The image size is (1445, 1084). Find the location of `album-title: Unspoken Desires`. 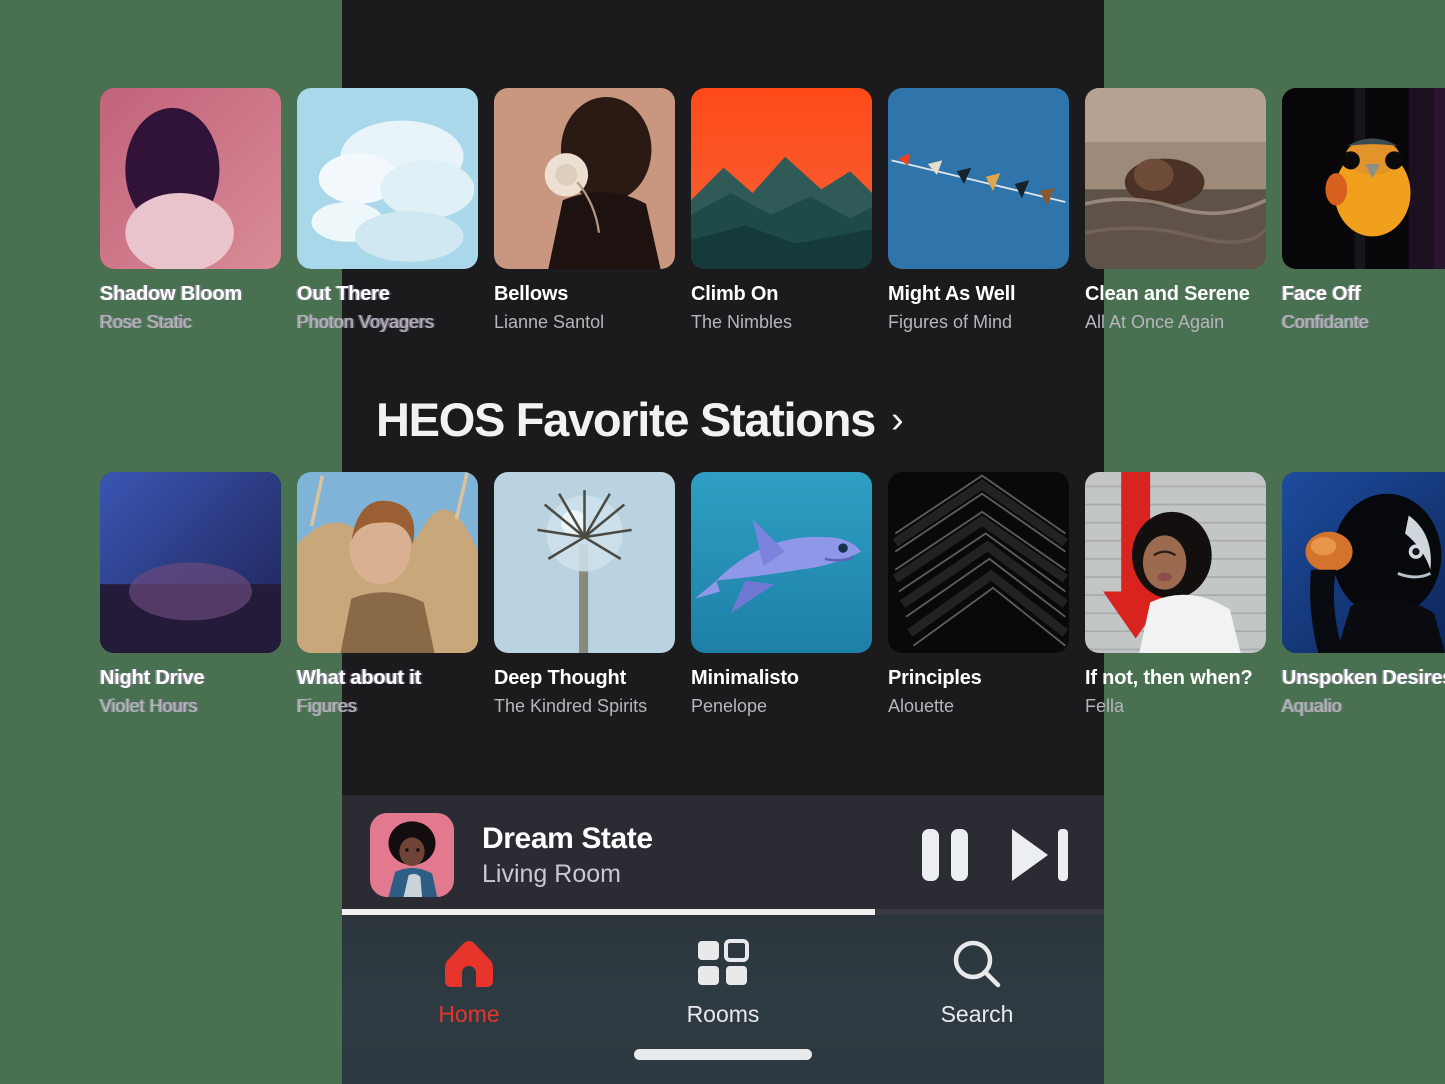

album-title: Unspoken Desires is located at coordinates (1363, 678).